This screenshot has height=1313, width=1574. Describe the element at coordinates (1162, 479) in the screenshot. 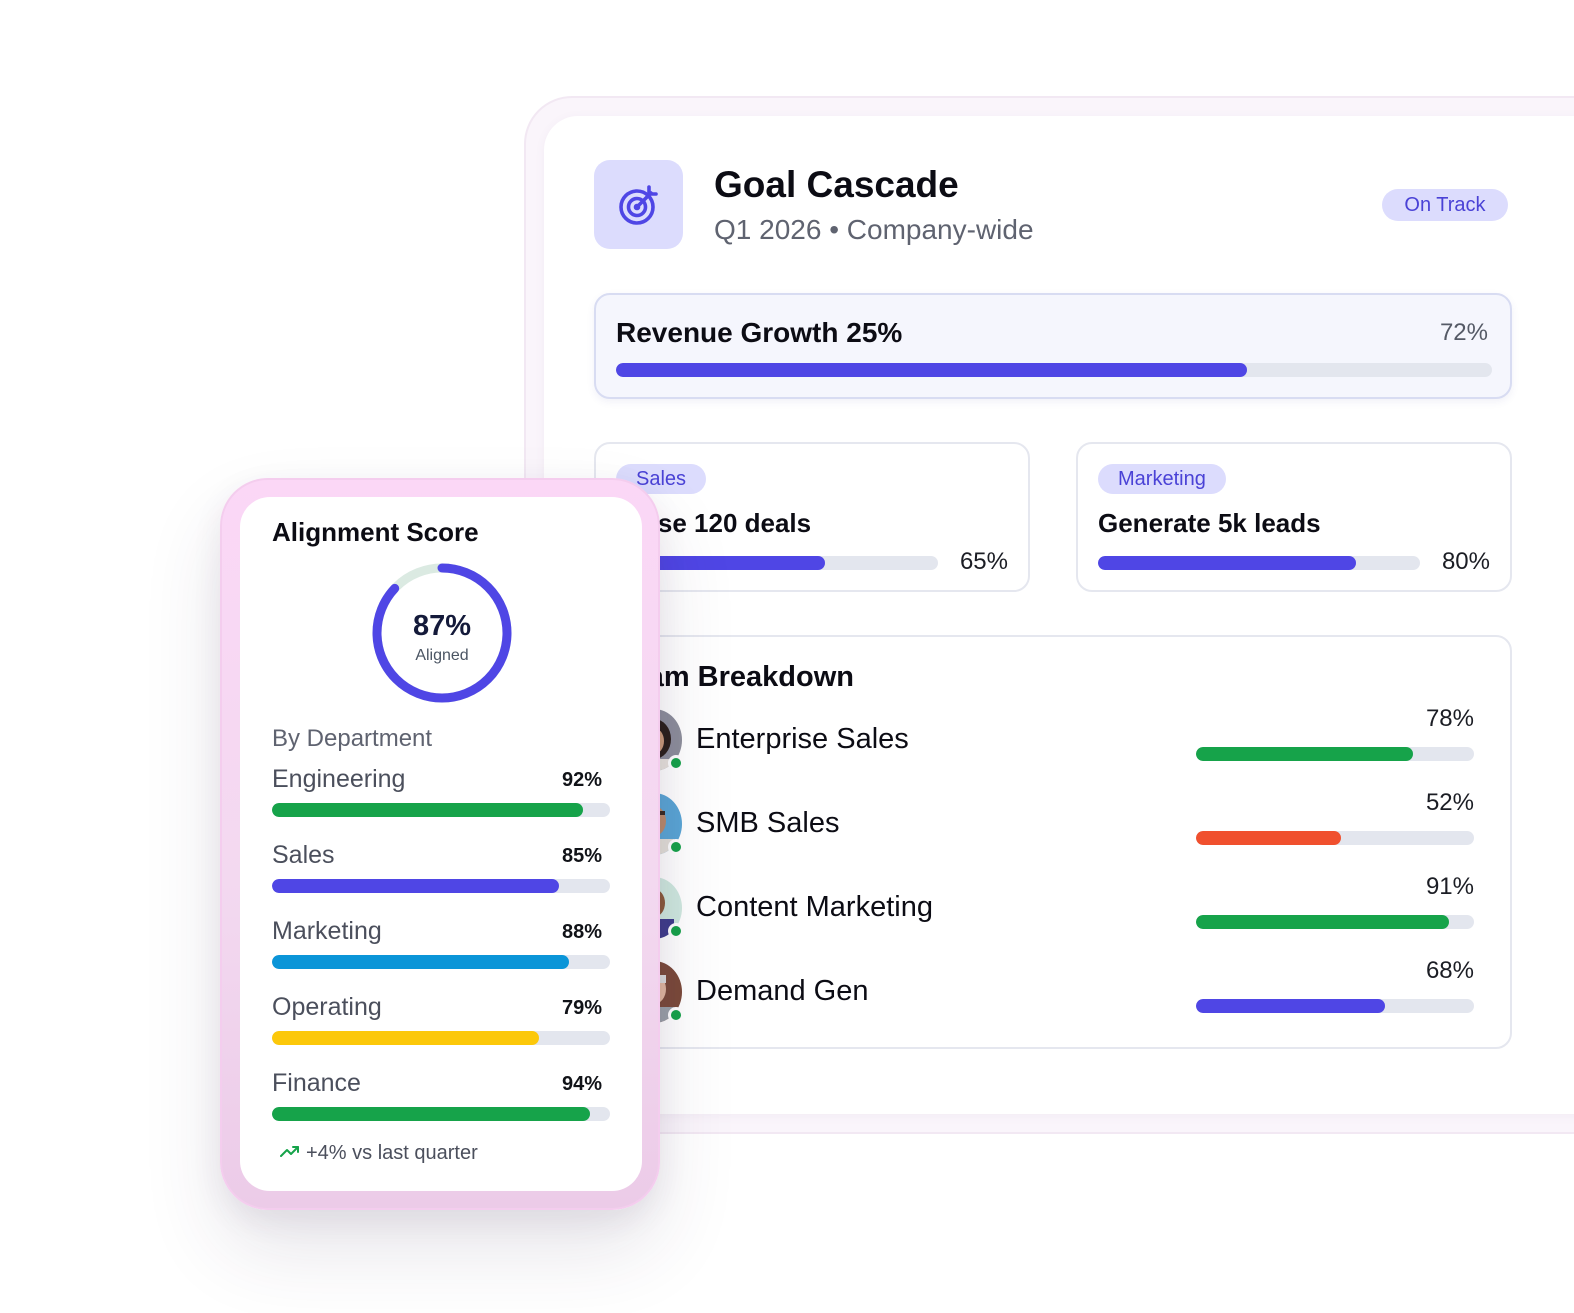

I see `marketing-tag: Marketing` at that location.